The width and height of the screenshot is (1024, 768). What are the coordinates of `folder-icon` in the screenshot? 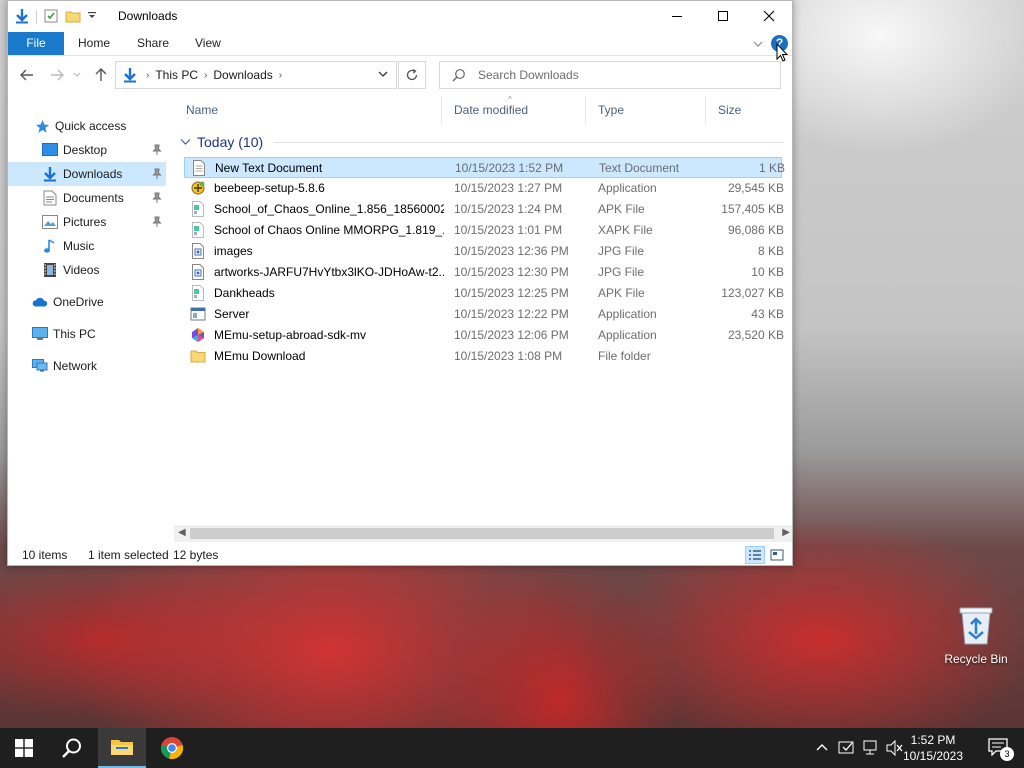 It's located at (122, 747).